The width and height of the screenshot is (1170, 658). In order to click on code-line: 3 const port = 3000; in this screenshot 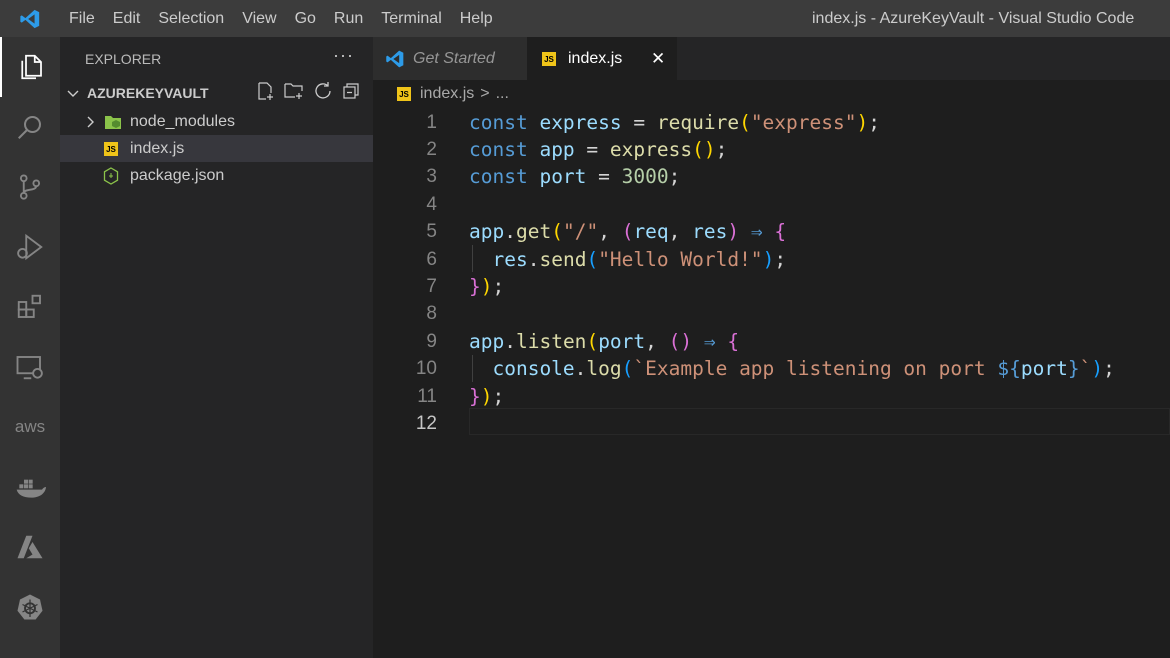, I will do `click(771, 176)`.